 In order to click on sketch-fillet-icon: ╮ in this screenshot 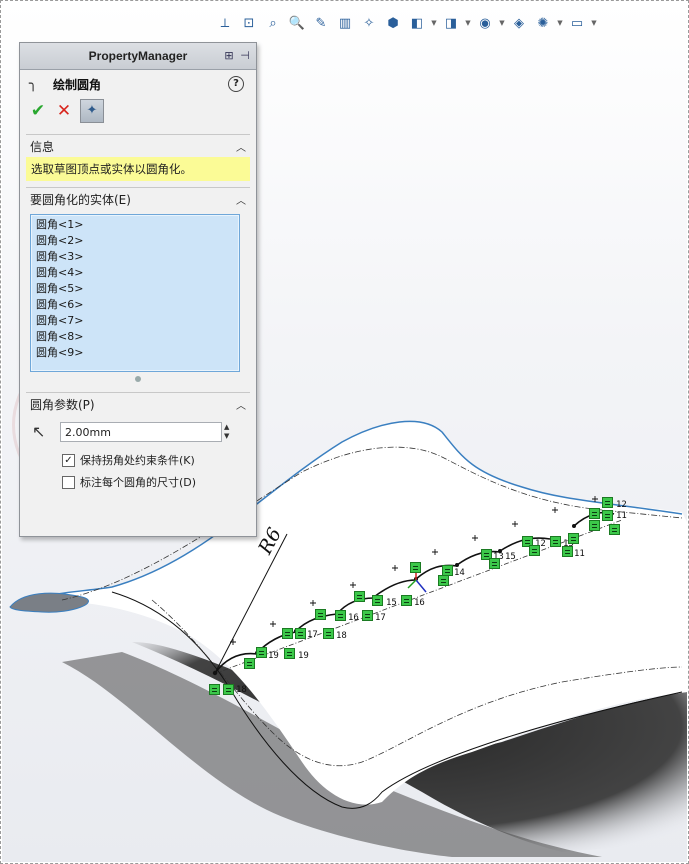, I will do `click(33, 84)`.